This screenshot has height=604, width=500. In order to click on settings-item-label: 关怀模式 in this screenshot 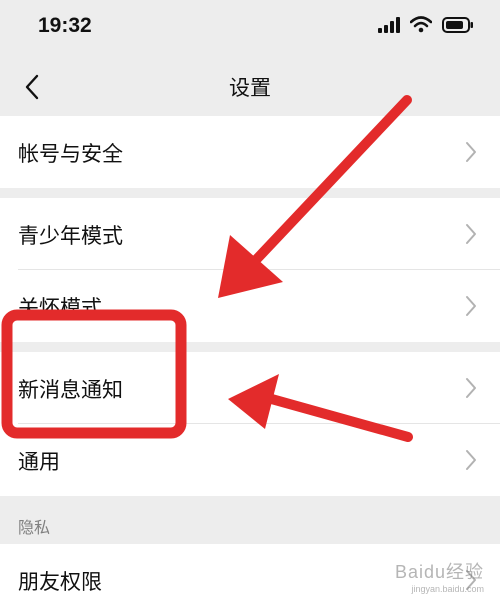, I will do `click(60, 308)`.